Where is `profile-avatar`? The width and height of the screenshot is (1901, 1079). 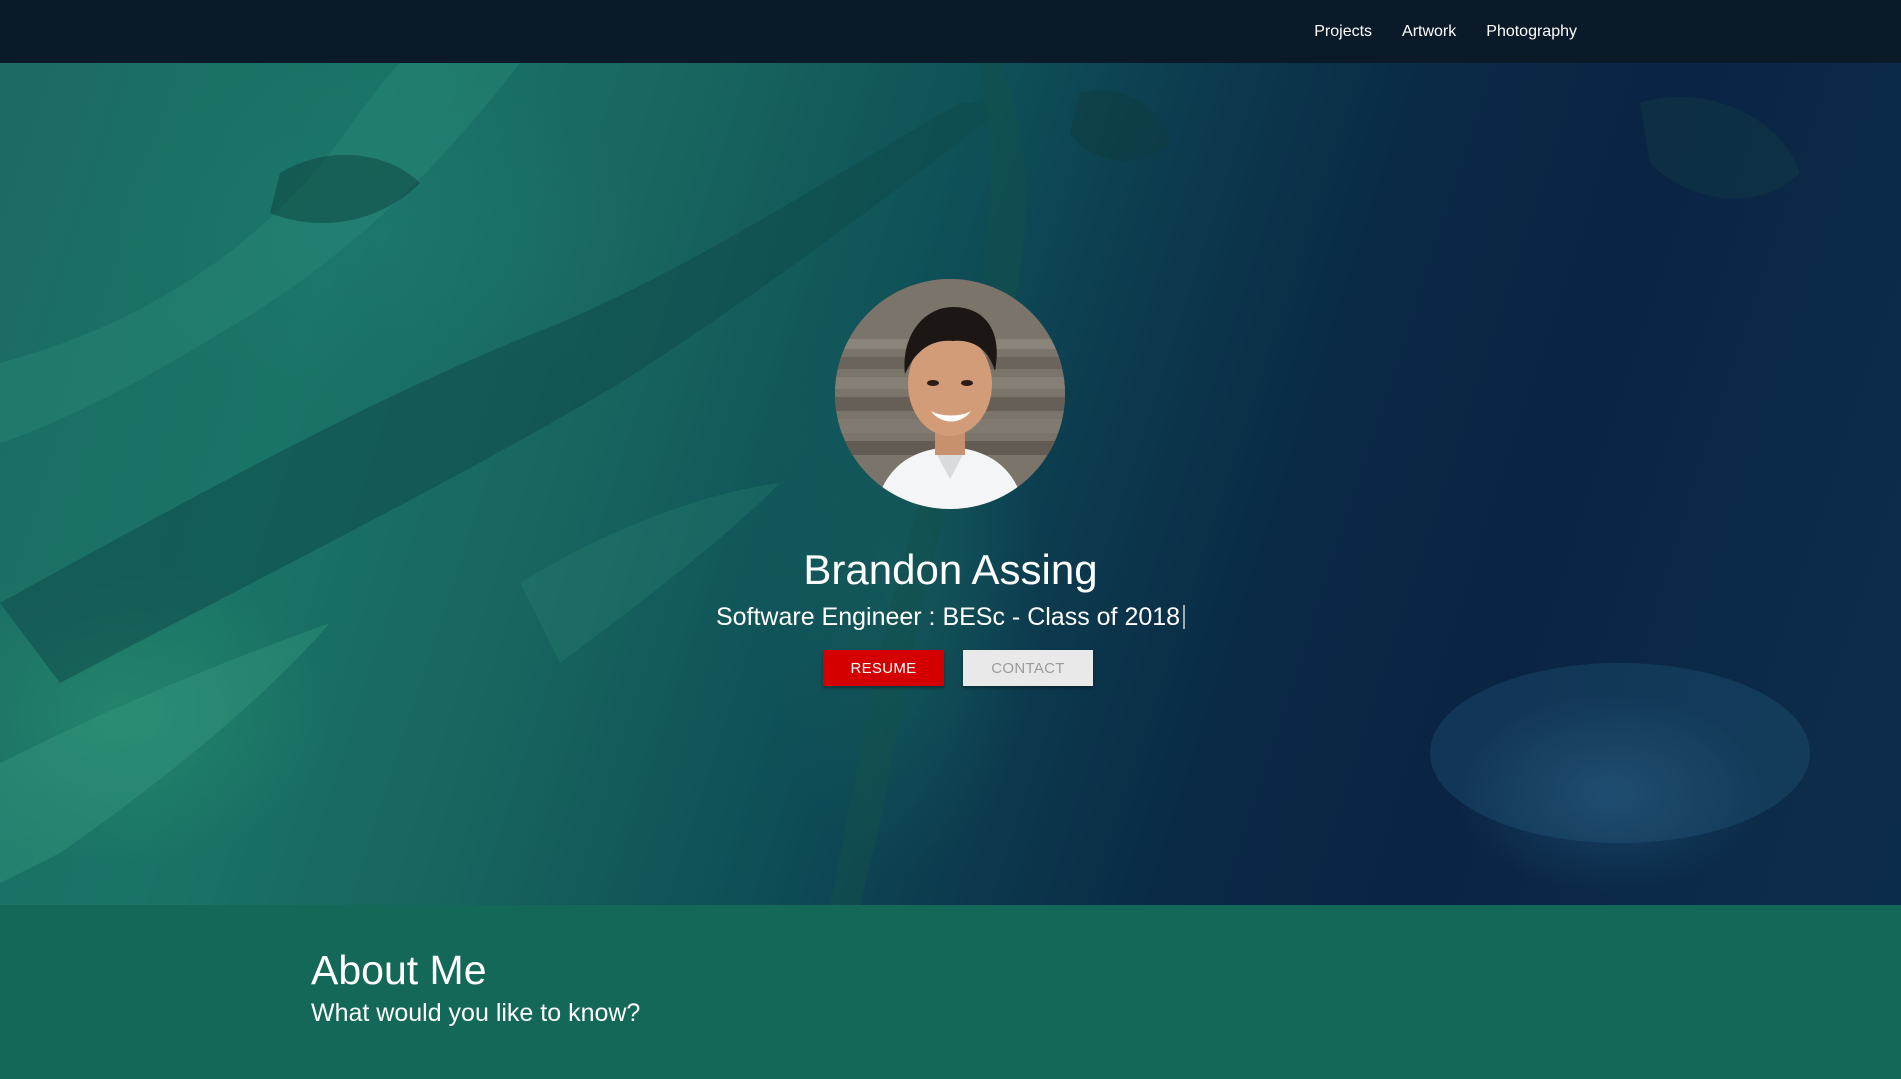
profile-avatar is located at coordinates (950, 394).